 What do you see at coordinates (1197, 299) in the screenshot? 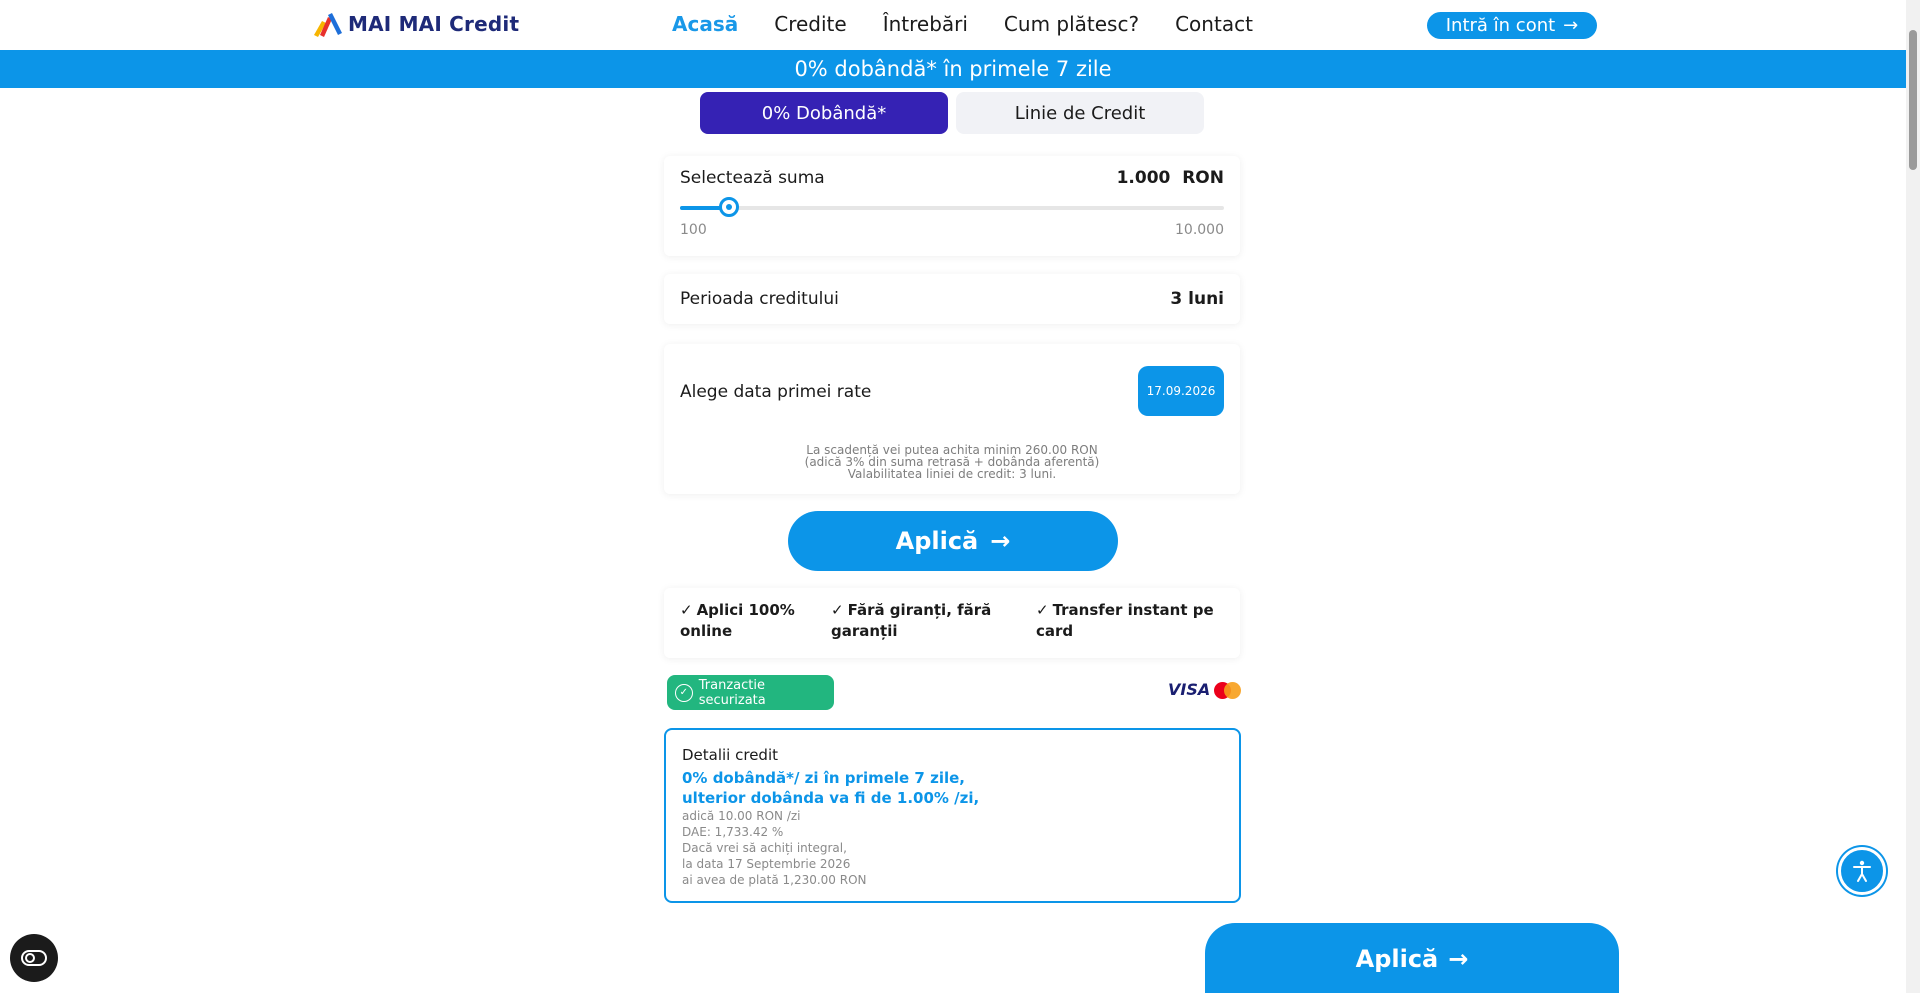
I see `period-value: 3 luni` at bounding box center [1197, 299].